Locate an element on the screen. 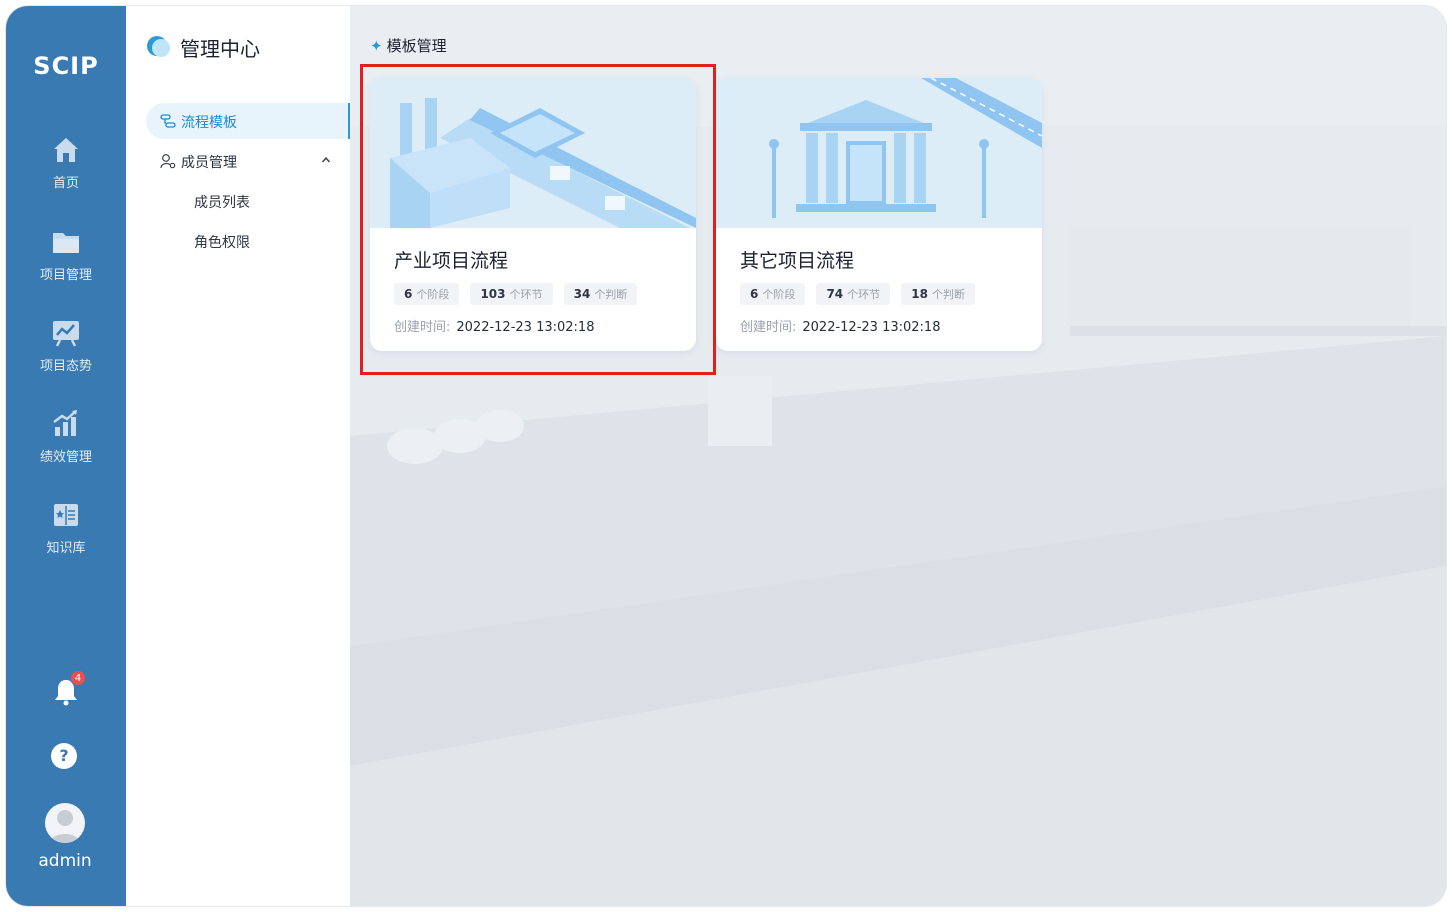 Image resolution: width=1452 pixels, height=912 pixels. step-count-tag: 103 个环节 is located at coordinates (511, 294).